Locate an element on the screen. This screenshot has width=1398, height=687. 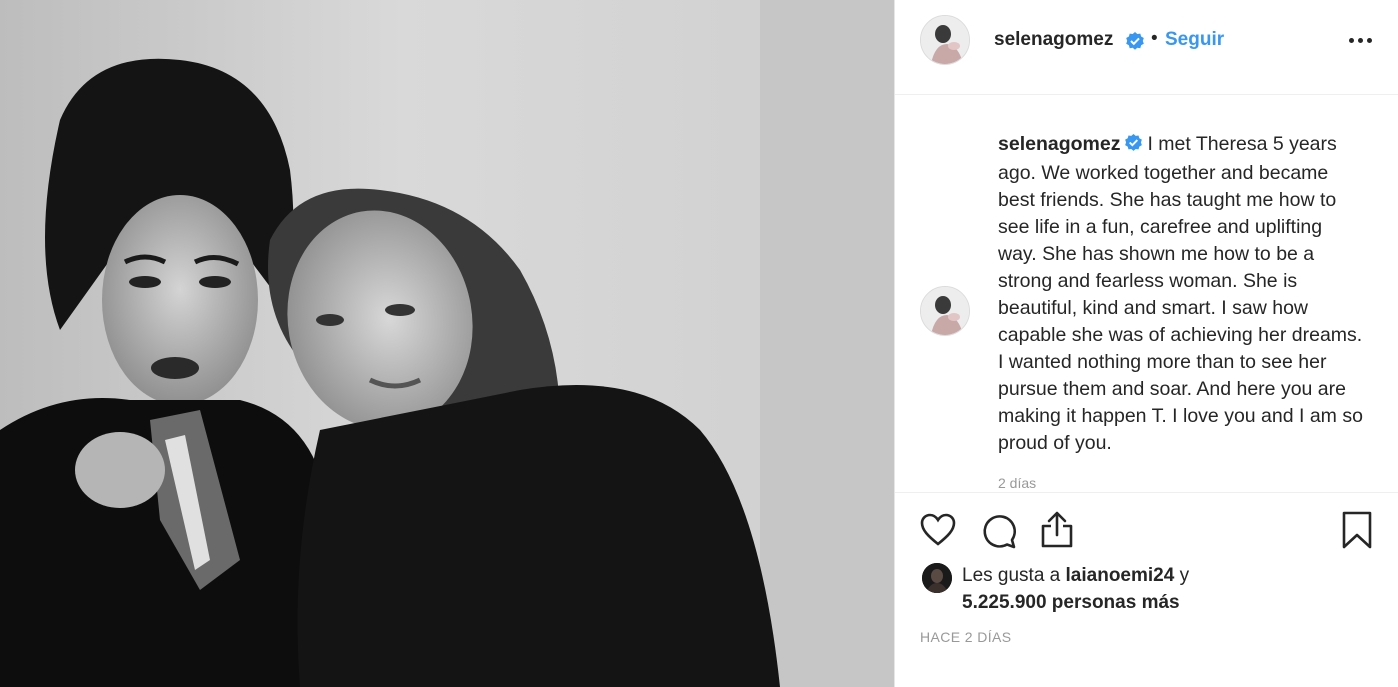
caption-author-avatar is located at coordinates (945, 311).